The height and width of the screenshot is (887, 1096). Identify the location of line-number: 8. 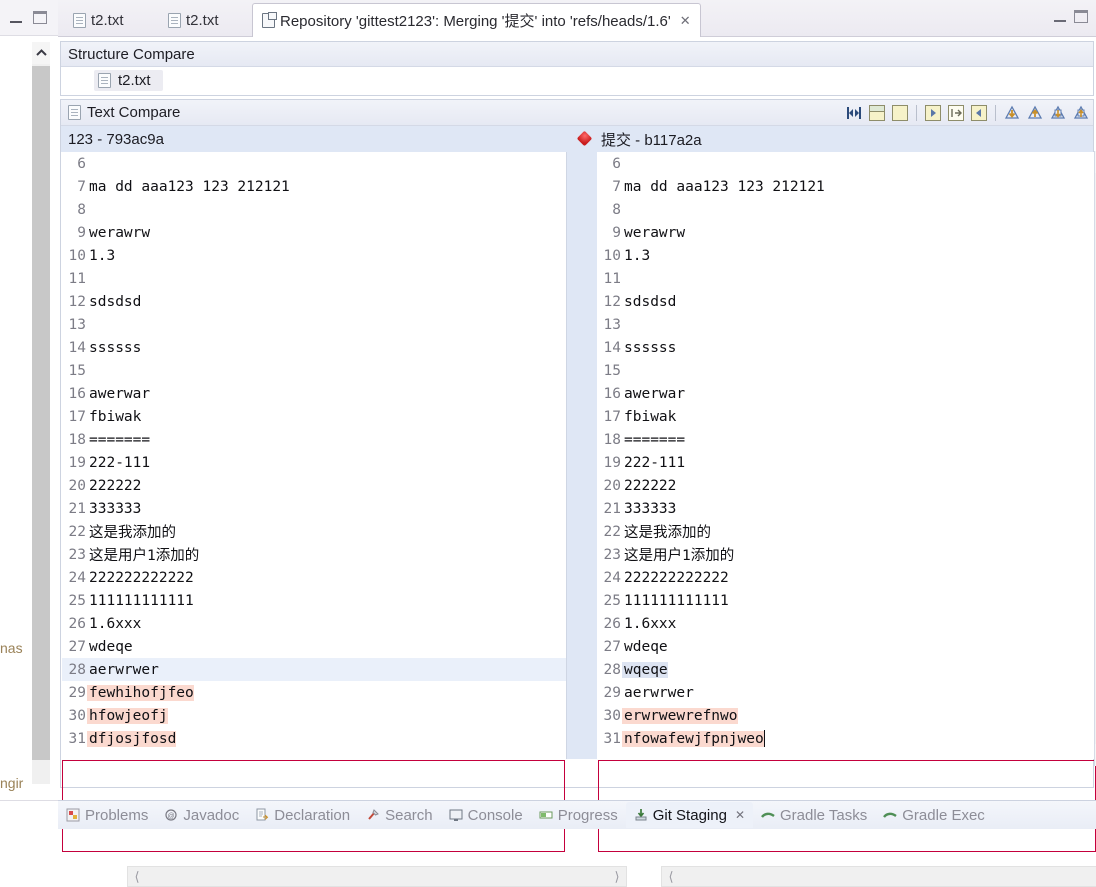
(616, 209).